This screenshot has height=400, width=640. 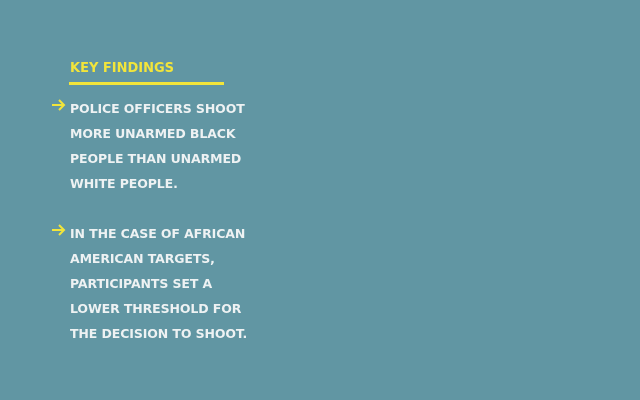 What do you see at coordinates (142, 258) in the screenshot?
I see `finding-line: AMERICAN TARGETS,` at bounding box center [142, 258].